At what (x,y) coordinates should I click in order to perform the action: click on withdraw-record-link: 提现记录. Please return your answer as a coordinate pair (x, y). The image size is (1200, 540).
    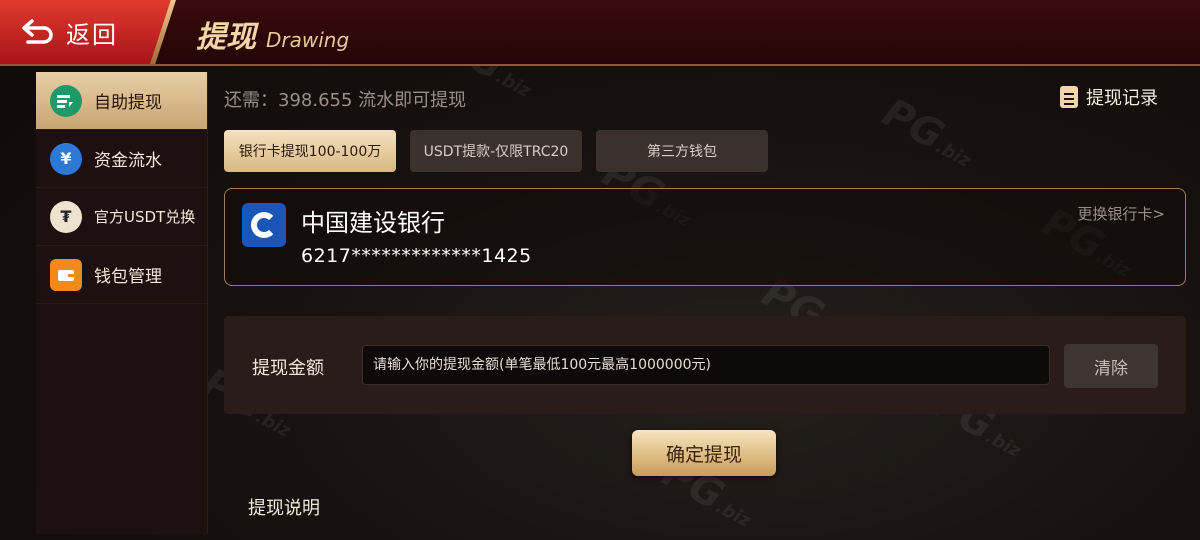
    Looking at the image, I should click on (1109, 97).